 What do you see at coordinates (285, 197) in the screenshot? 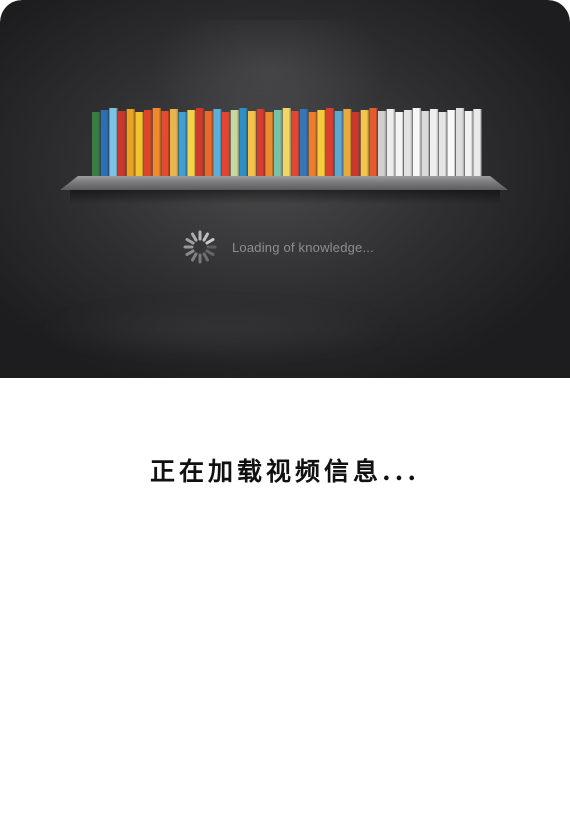
I see `shelf-shadow` at bounding box center [285, 197].